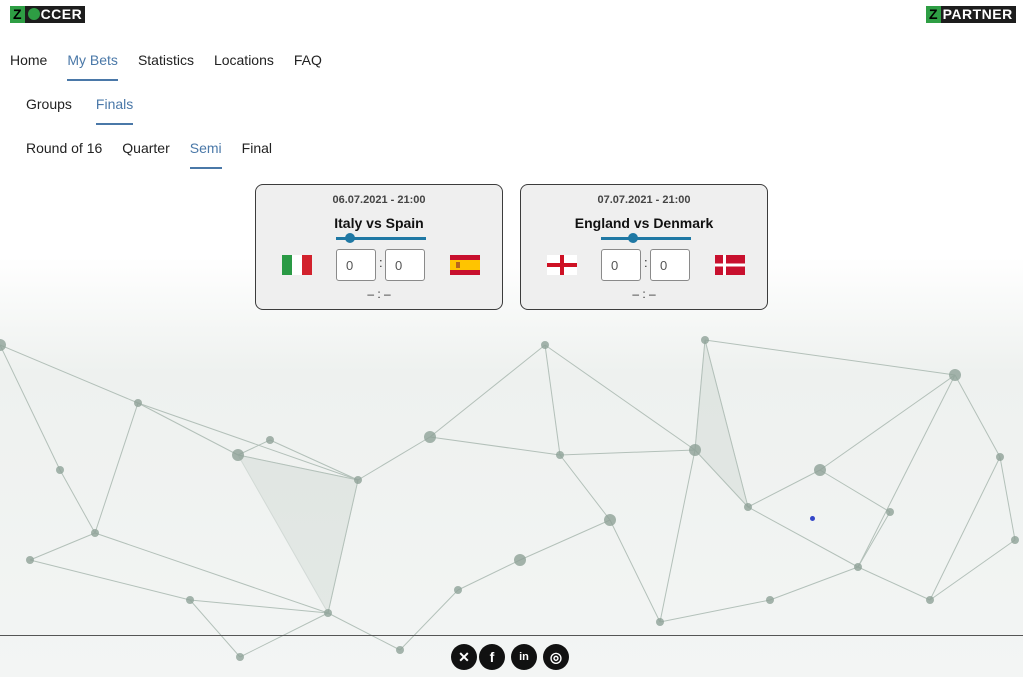  I want to click on tab-quarter: Quarter, so click(145, 148).